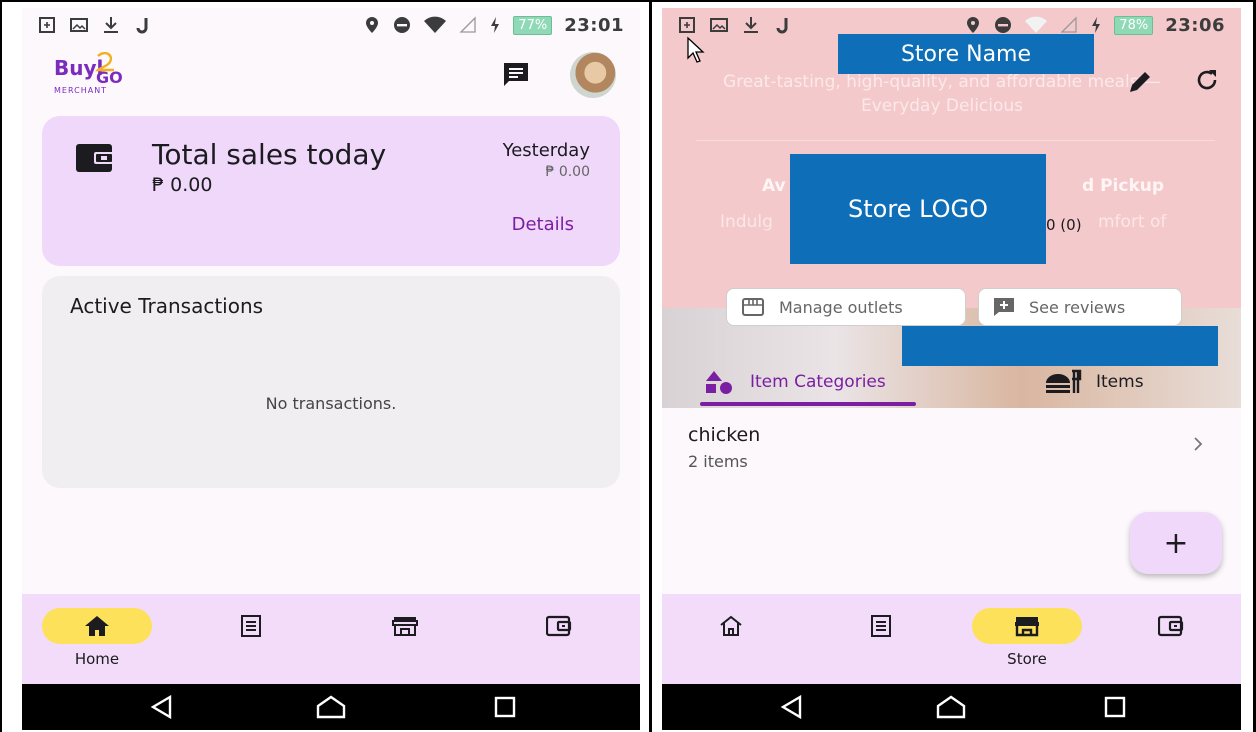  Describe the element at coordinates (546, 150) in the screenshot. I see `yesterday-label: Yesterday` at that location.